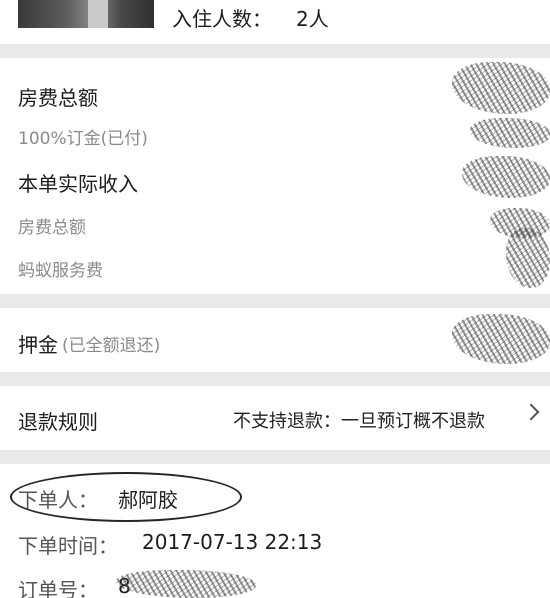 The height and width of the screenshot is (598, 550). Describe the element at coordinates (83, 139) in the screenshot. I see `deposit-percent-label: 100%订金(已付)` at that location.